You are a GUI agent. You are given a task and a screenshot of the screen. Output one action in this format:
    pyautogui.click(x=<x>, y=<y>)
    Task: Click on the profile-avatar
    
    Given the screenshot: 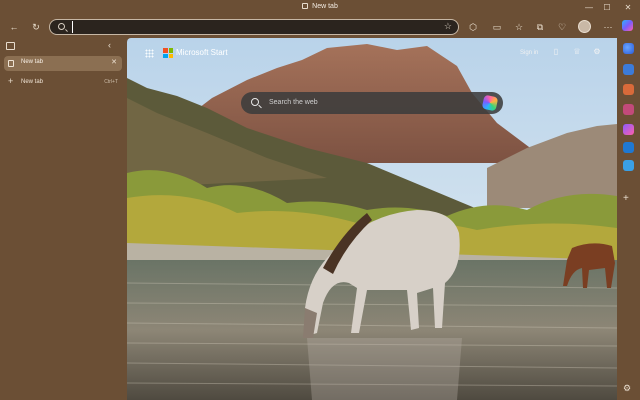 What is the action you would take?
    pyautogui.click(x=584, y=26)
    